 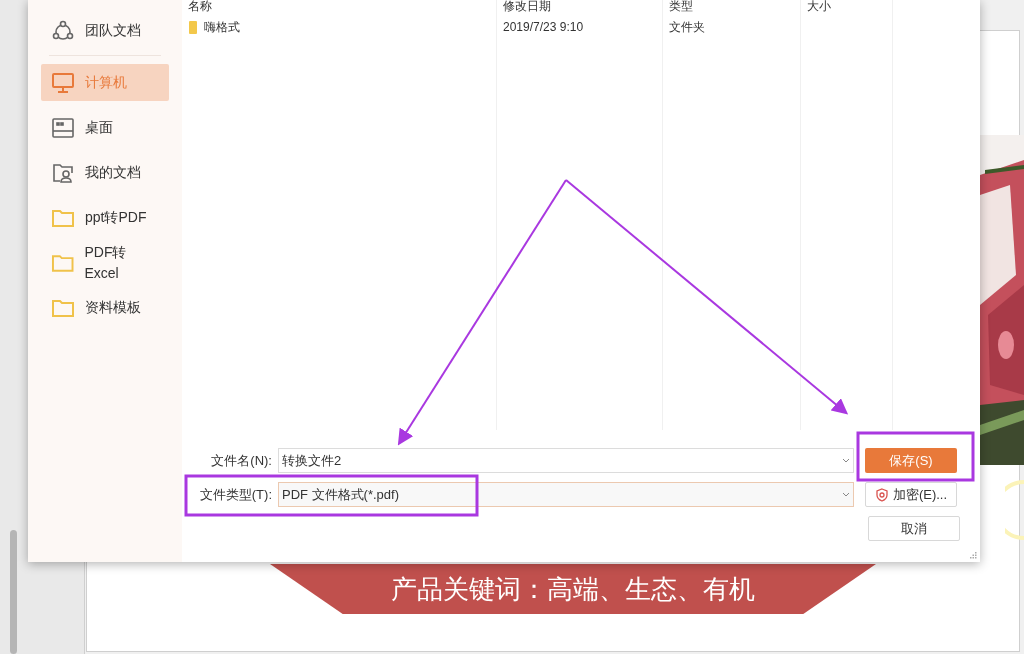 I want to click on cancel-button: 取消, so click(x=914, y=528).